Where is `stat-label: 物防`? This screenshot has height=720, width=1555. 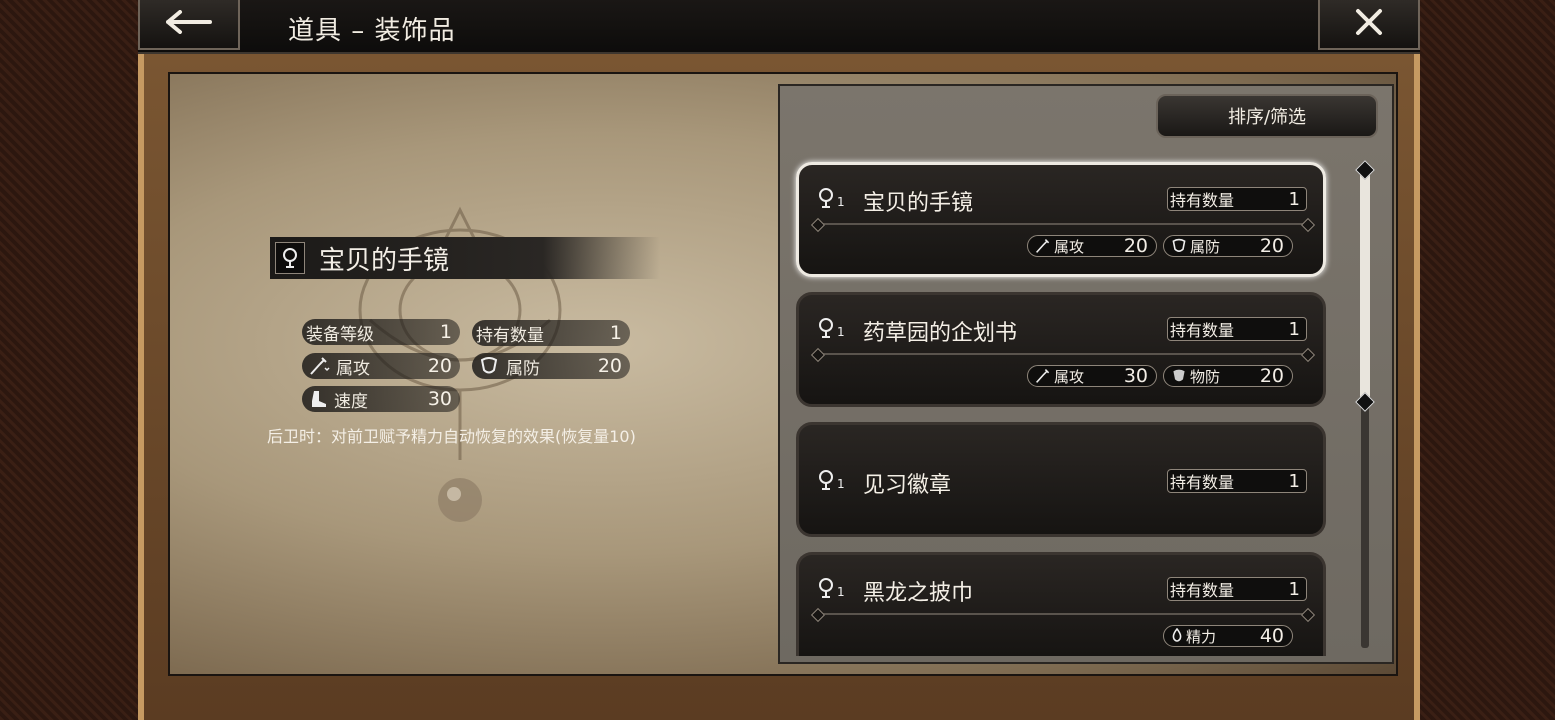 stat-label: 物防 is located at coordinates (1205, 376).